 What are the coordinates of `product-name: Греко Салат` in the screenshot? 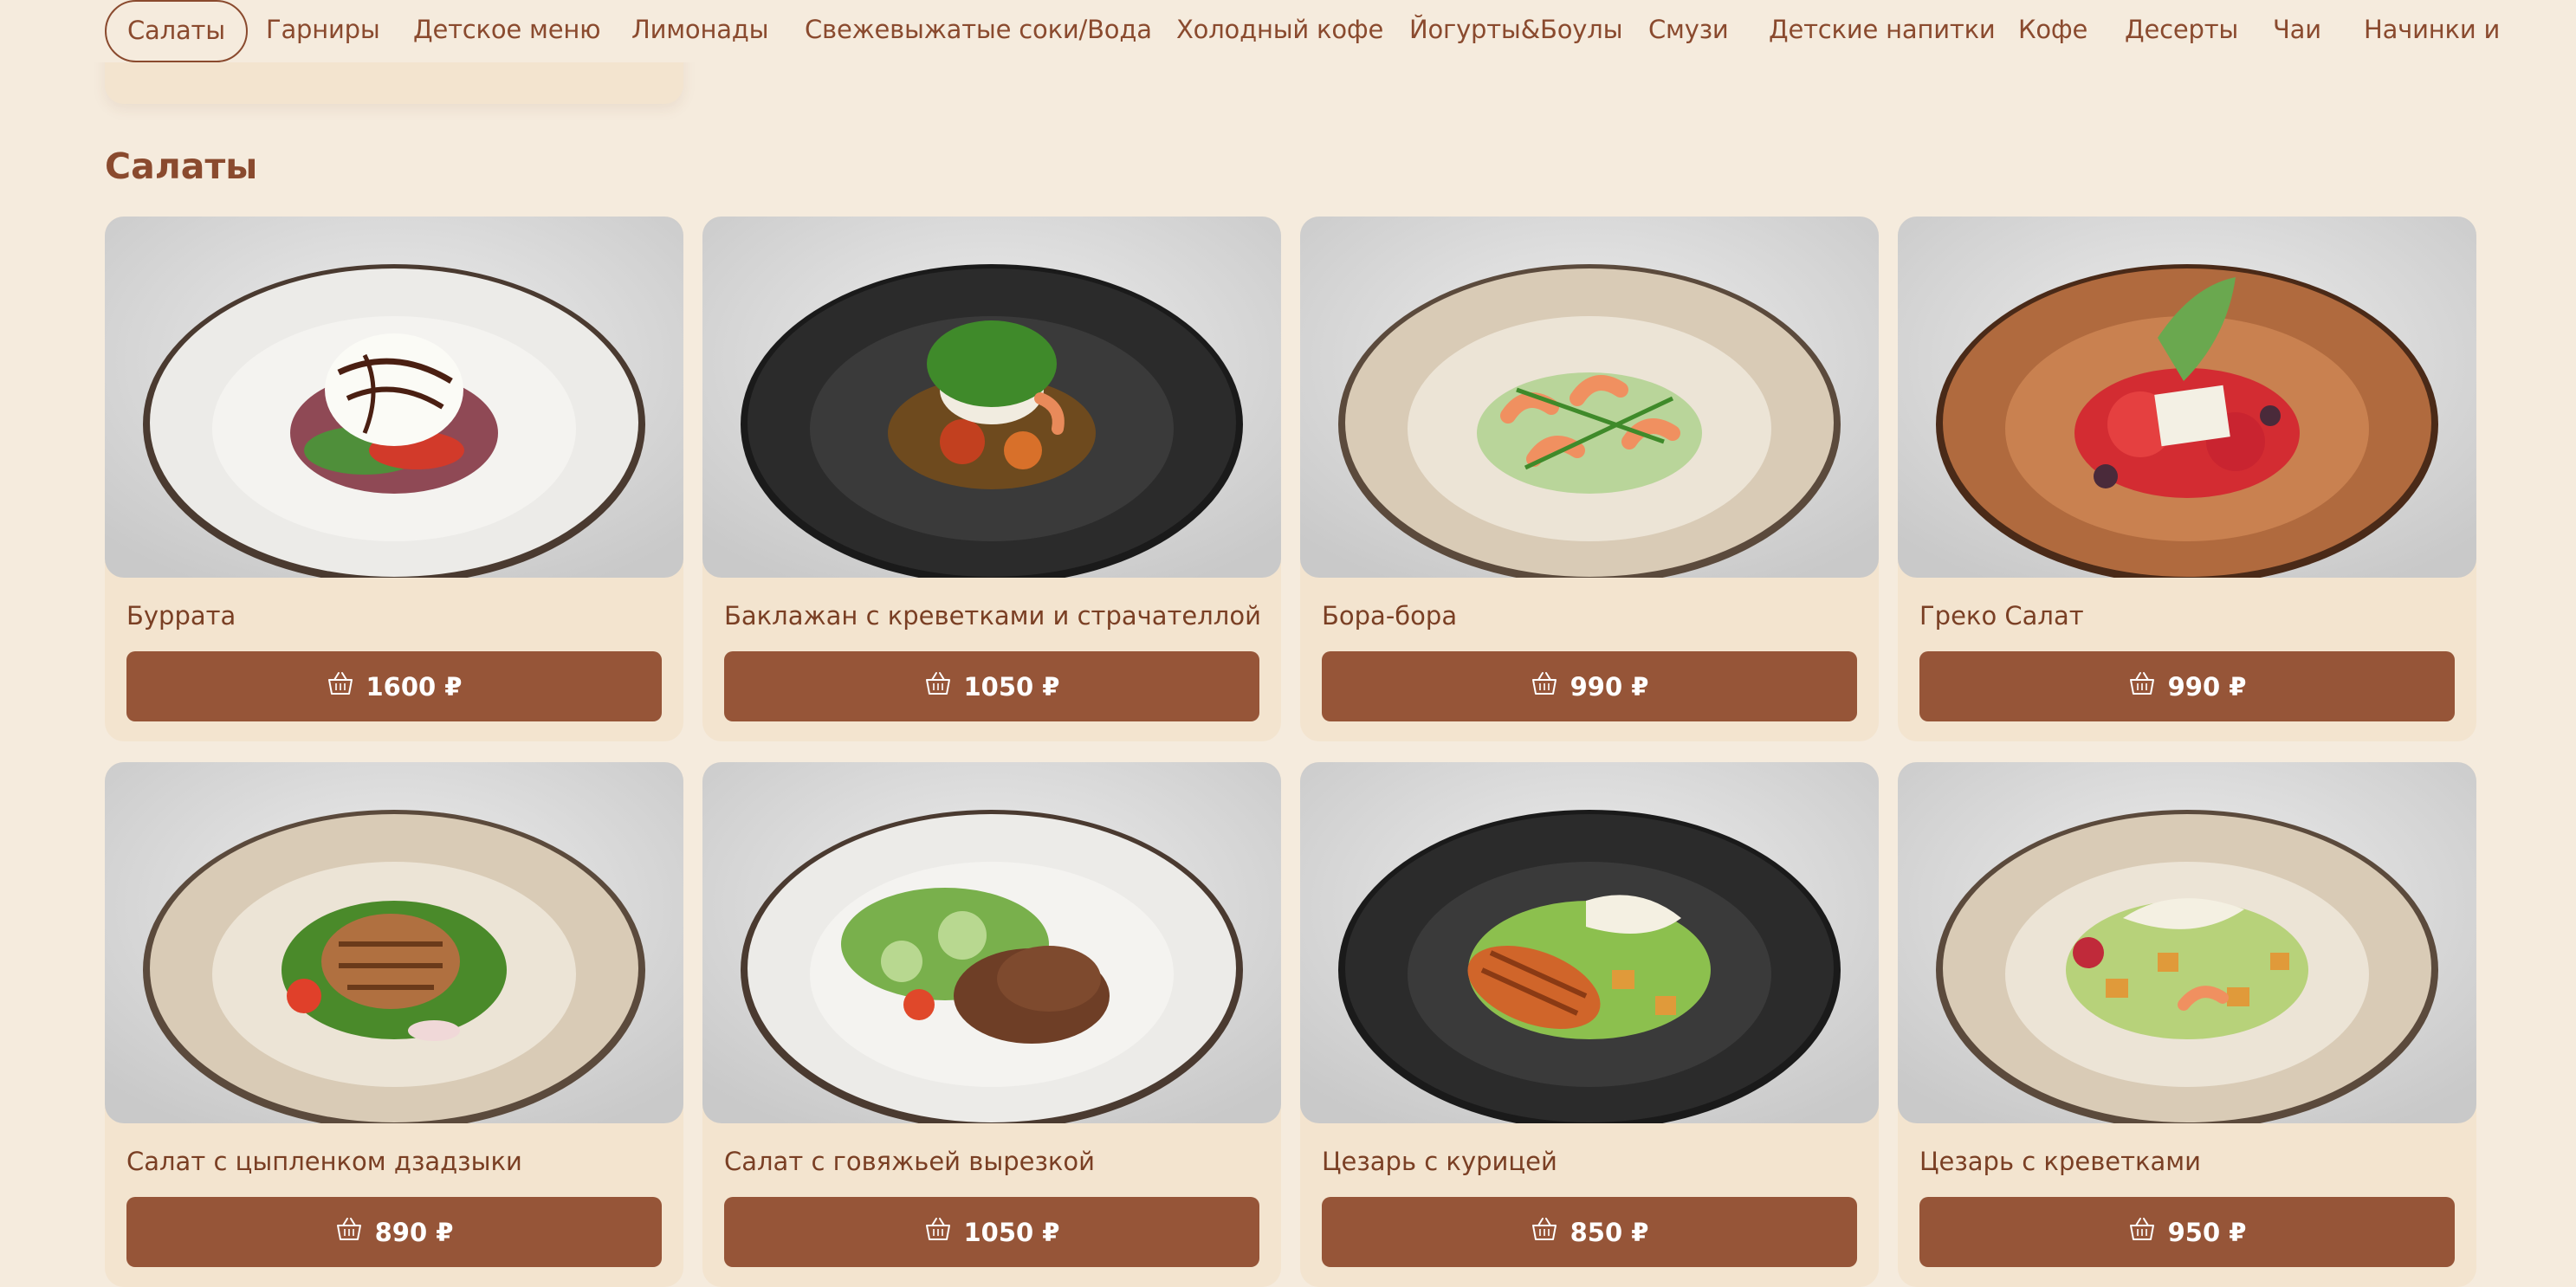 It's located at (2001, 616).